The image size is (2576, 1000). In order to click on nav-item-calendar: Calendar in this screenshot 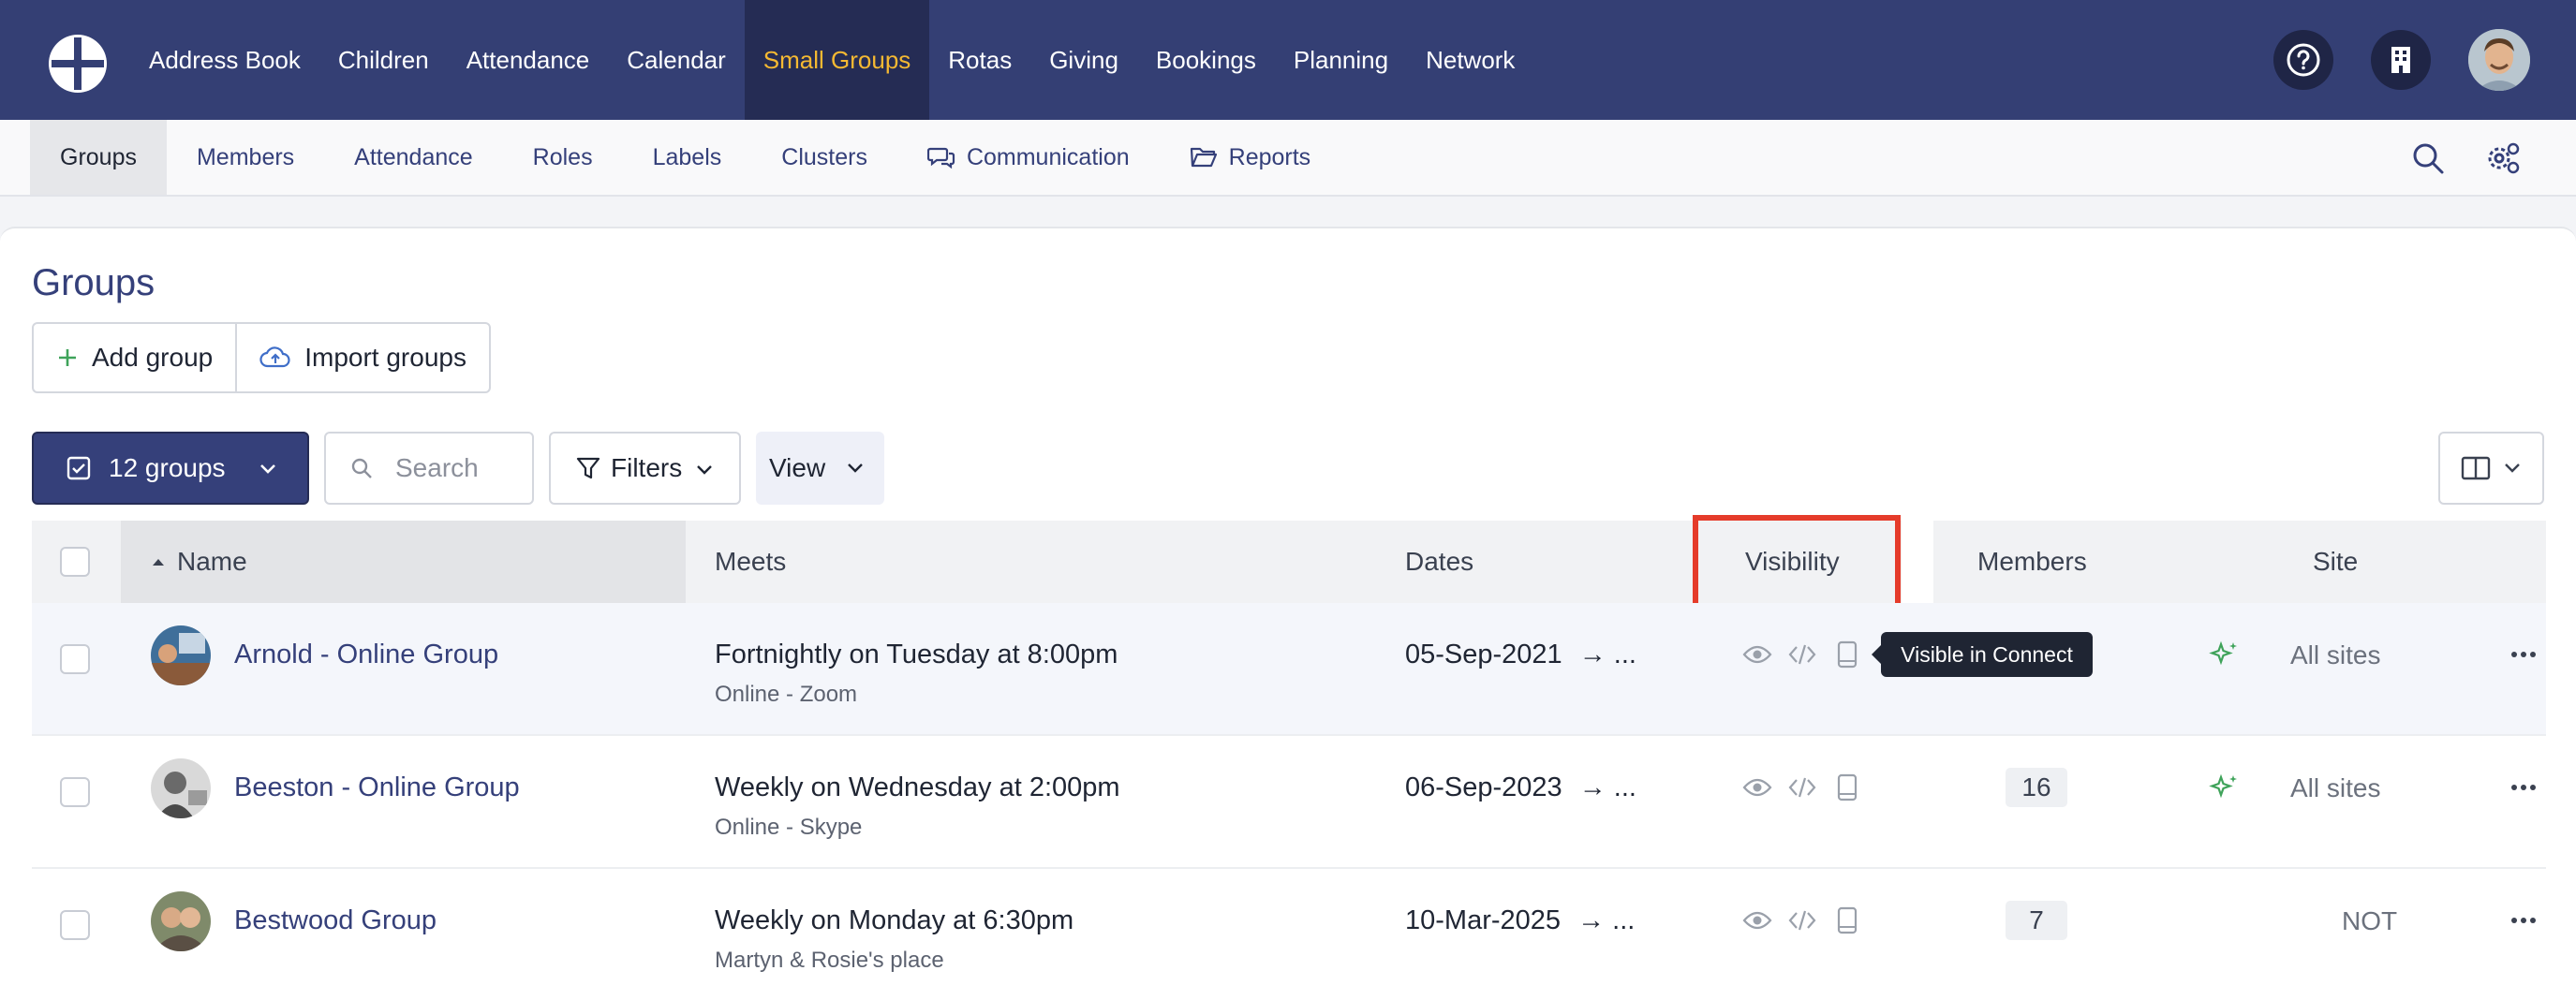, I will do `click(676, 60)`.